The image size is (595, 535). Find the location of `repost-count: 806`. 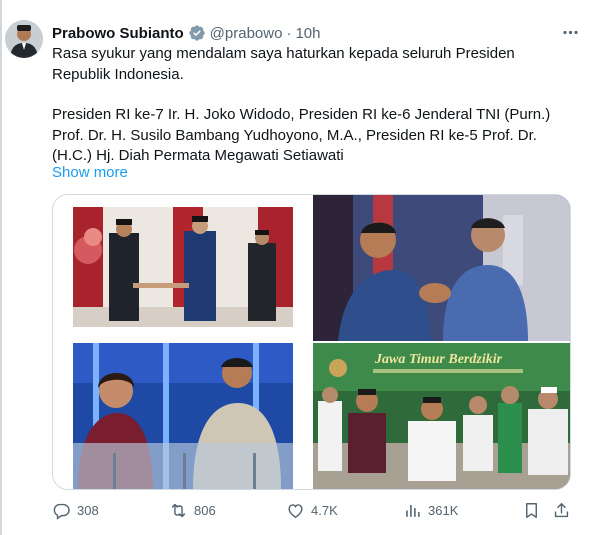

repost-count: 806 is located at coordinates (205, 510).